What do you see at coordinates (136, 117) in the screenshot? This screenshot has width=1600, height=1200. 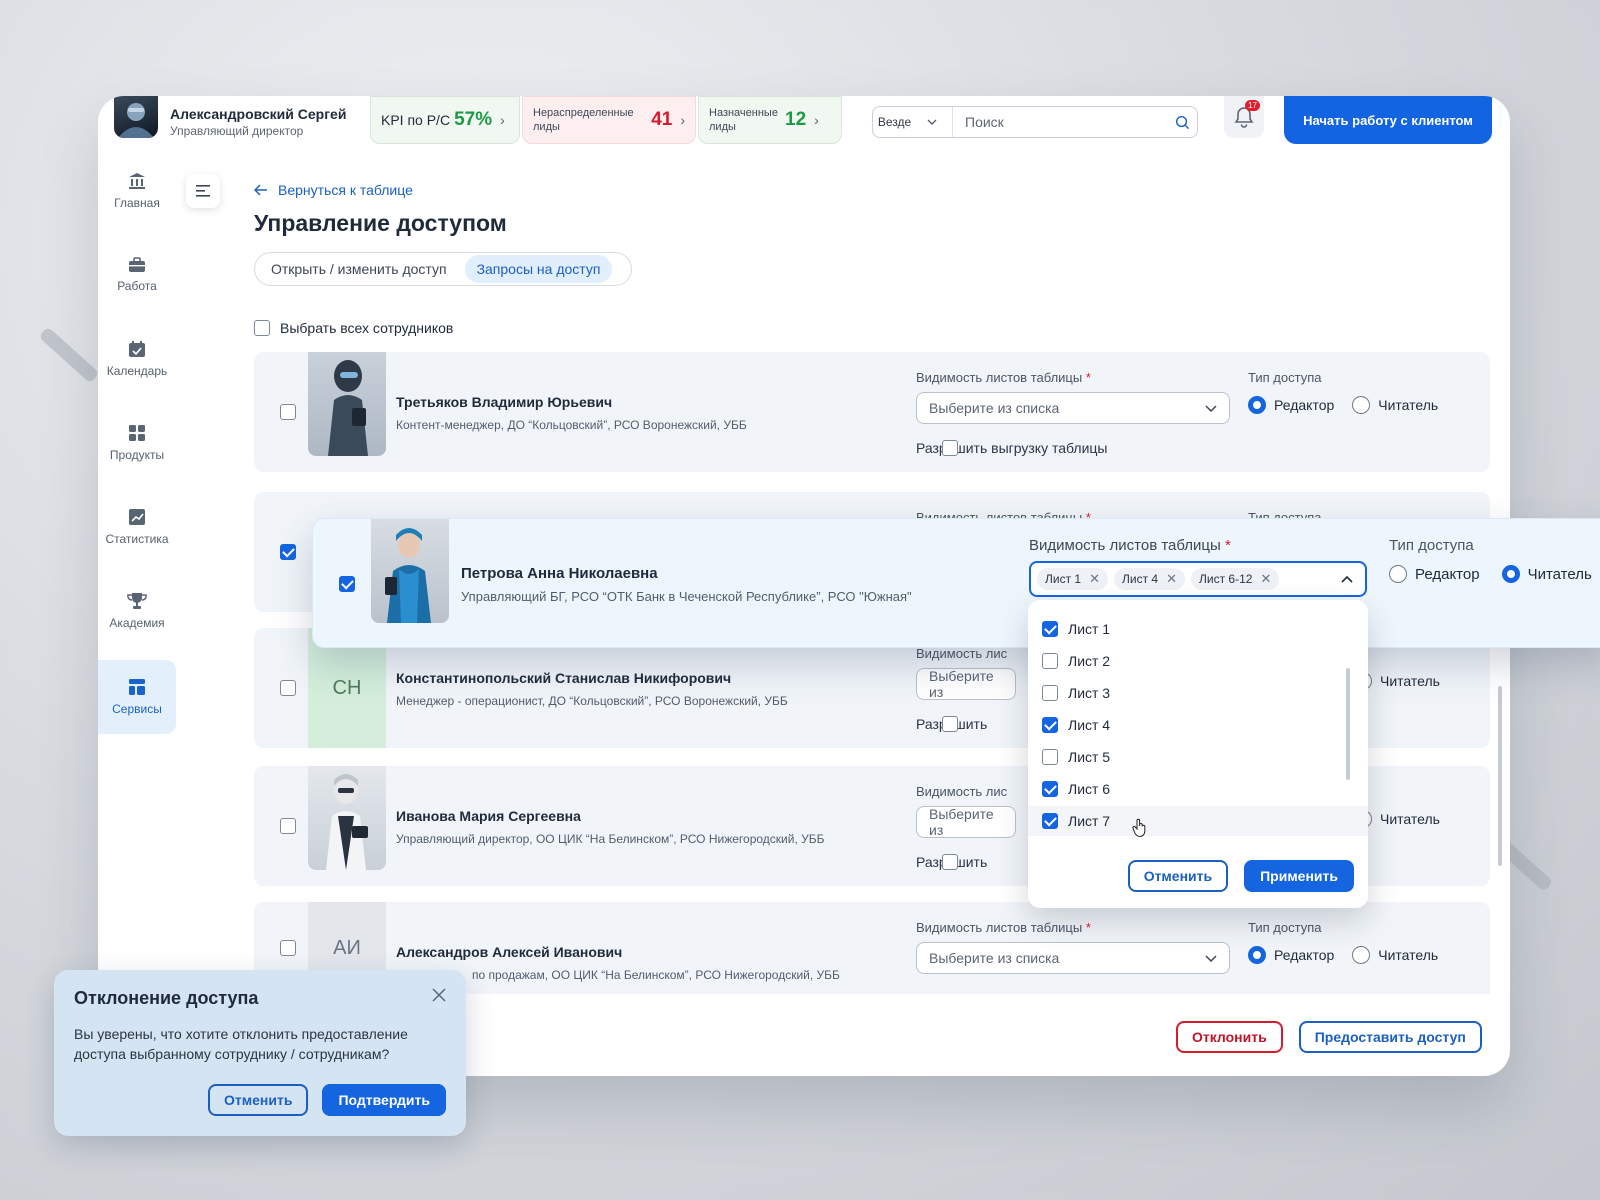 I see `user-avatar` at bounding box center [136, 117].